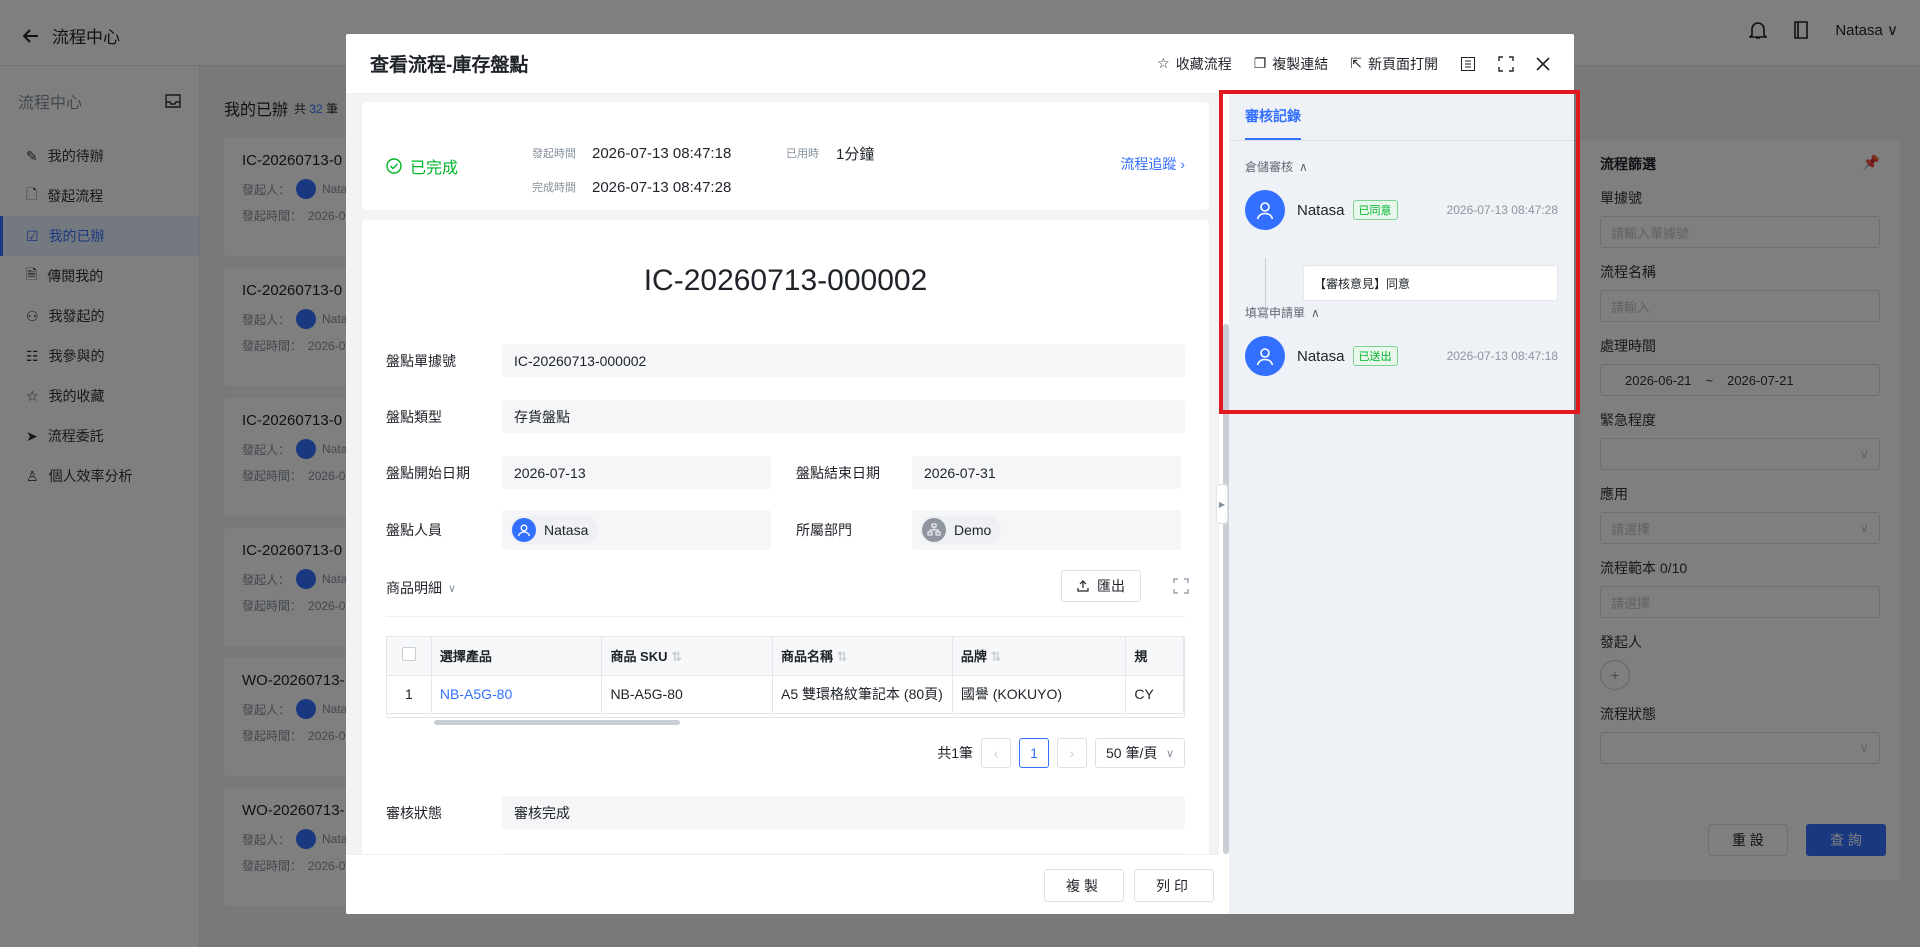 The width and height of the screenshot is (1920, 947). Describe the element at coordinates (1154, 694) in the screenshot. I see `spec-cell: CY` at that location.